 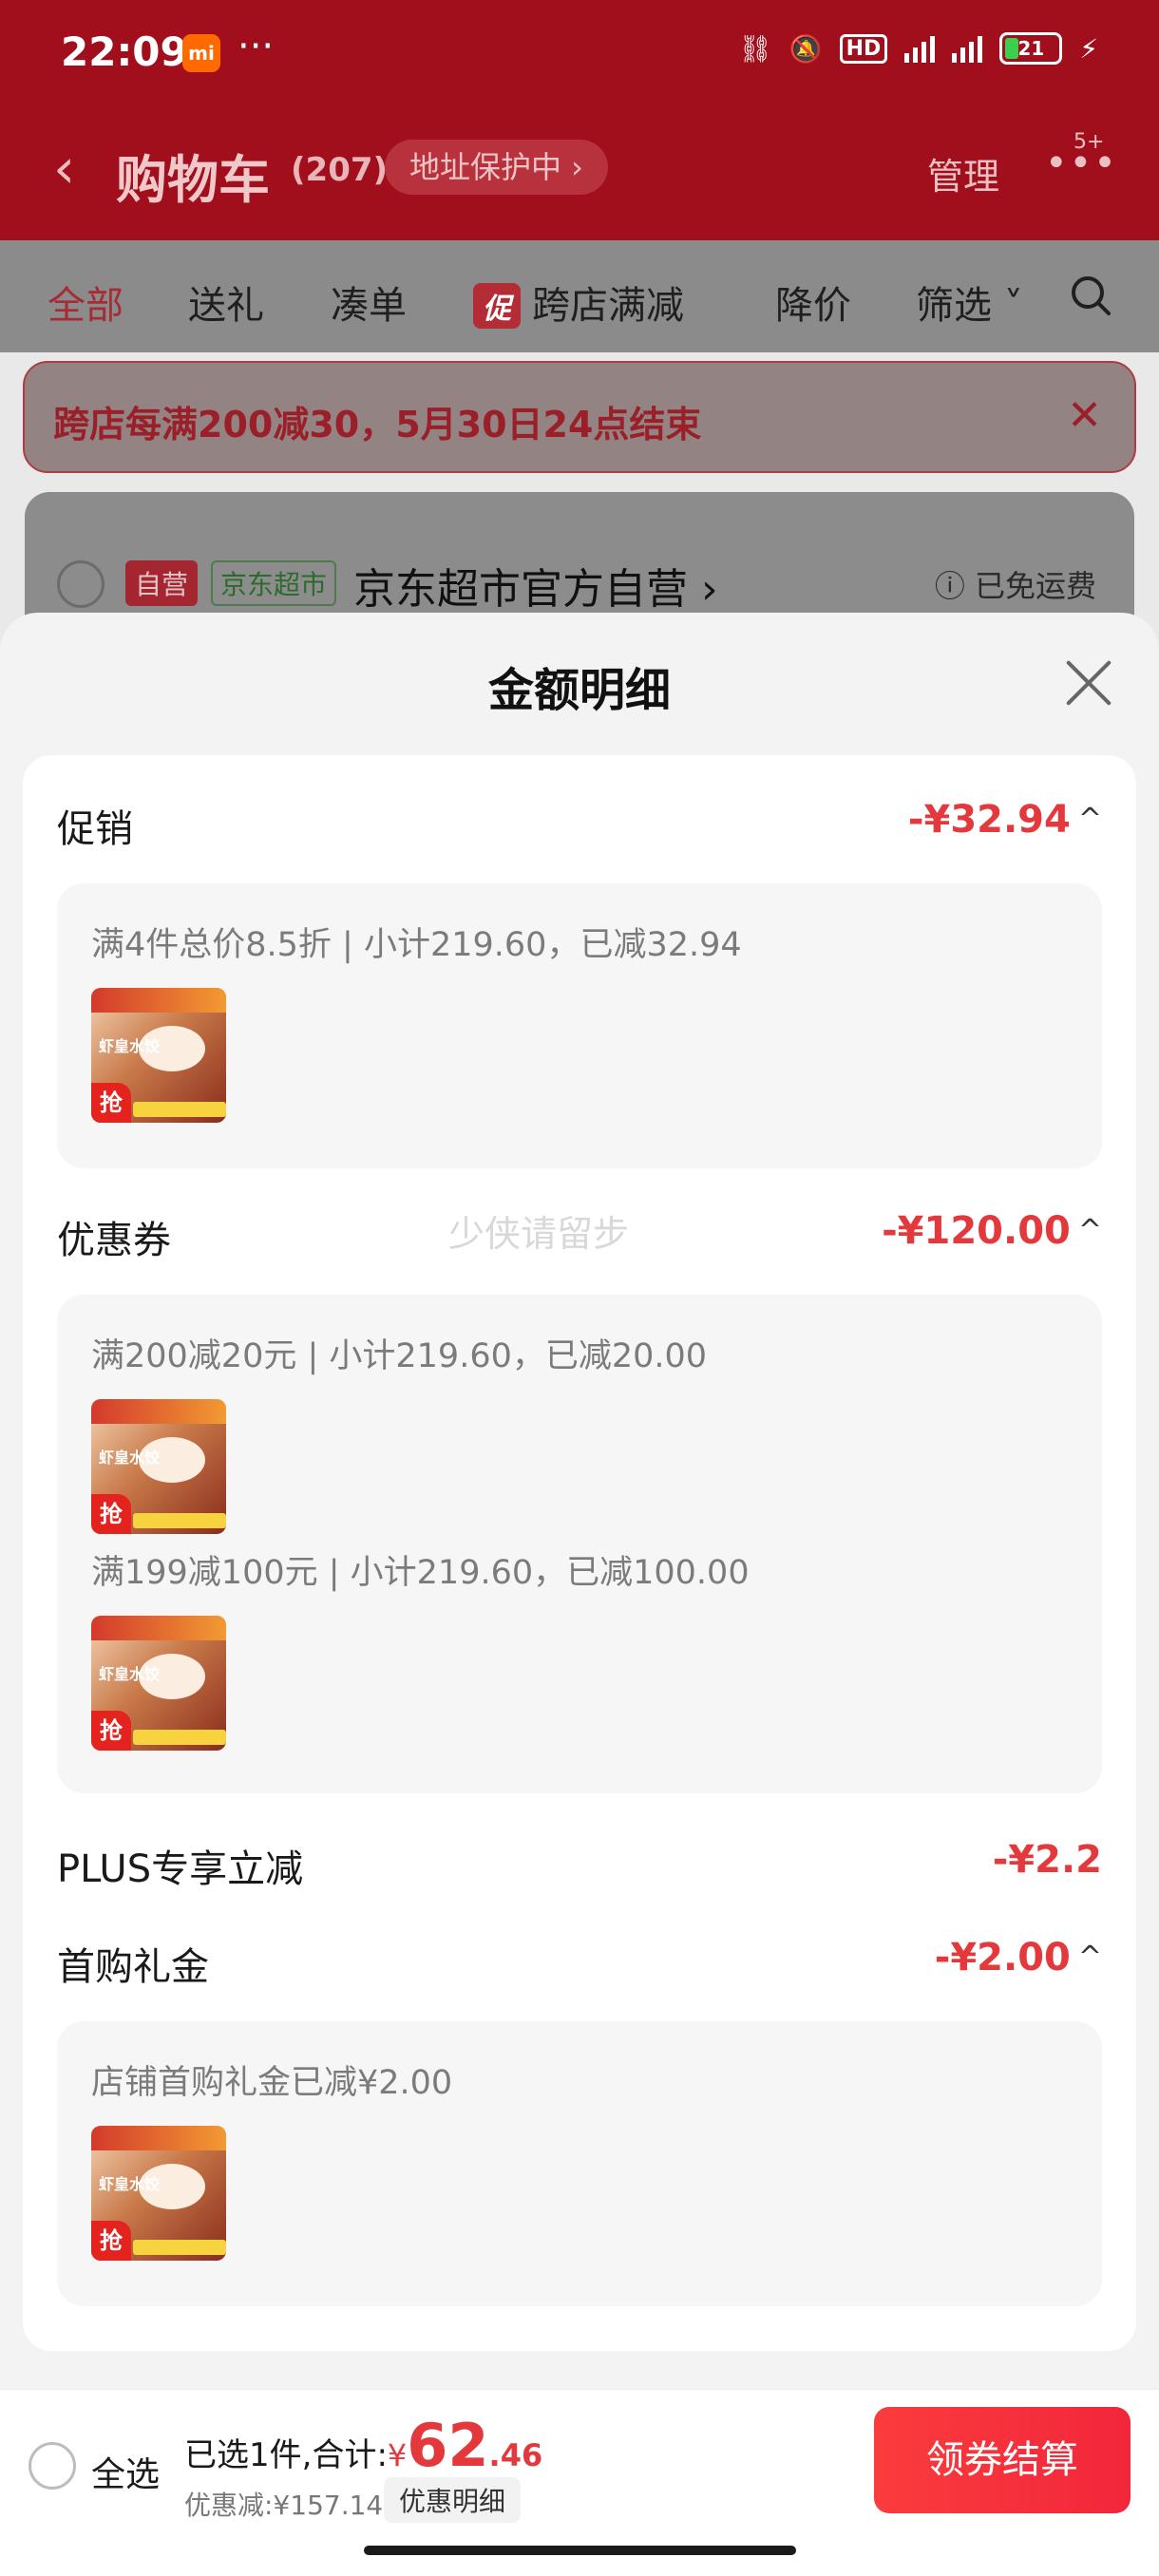 I want to click on status-icons: ⛓ 🔕 HD 21 ⚡, so click(x=918, y=48).